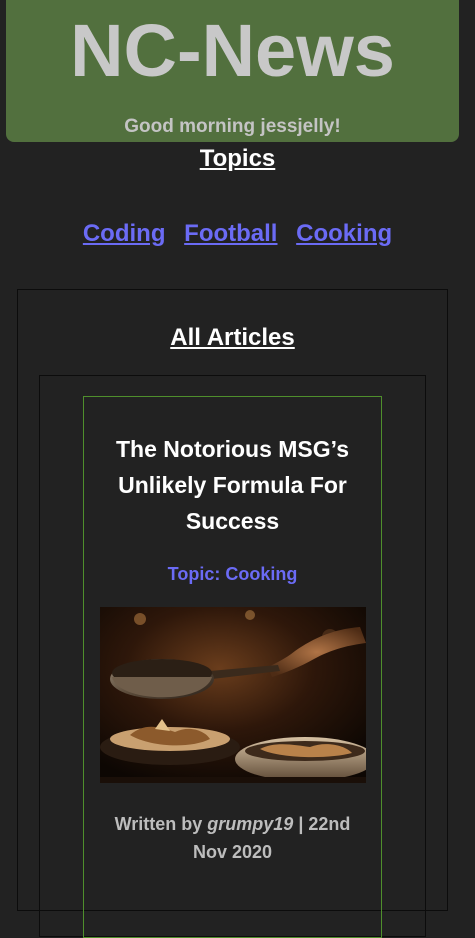  What do you see at coordinates (250, 824) in the screenshot?
I see `article-author: grumpy19` at bounding box center [250, 824].